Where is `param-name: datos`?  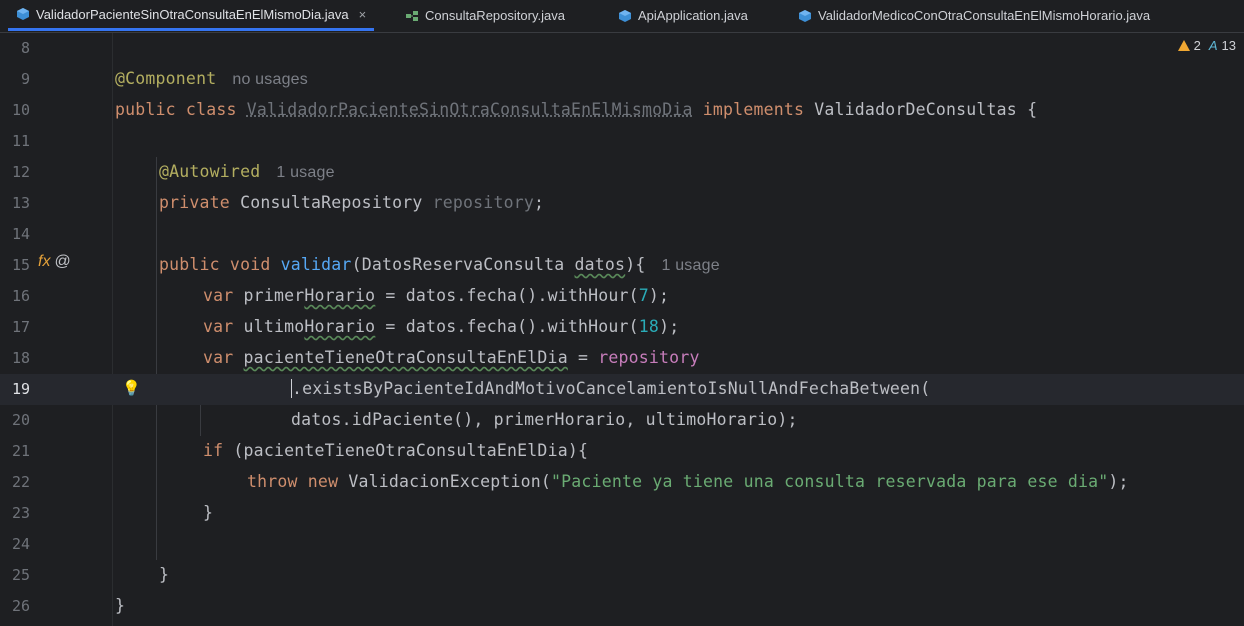 param-name: datos is located at coordinates (600, 264).